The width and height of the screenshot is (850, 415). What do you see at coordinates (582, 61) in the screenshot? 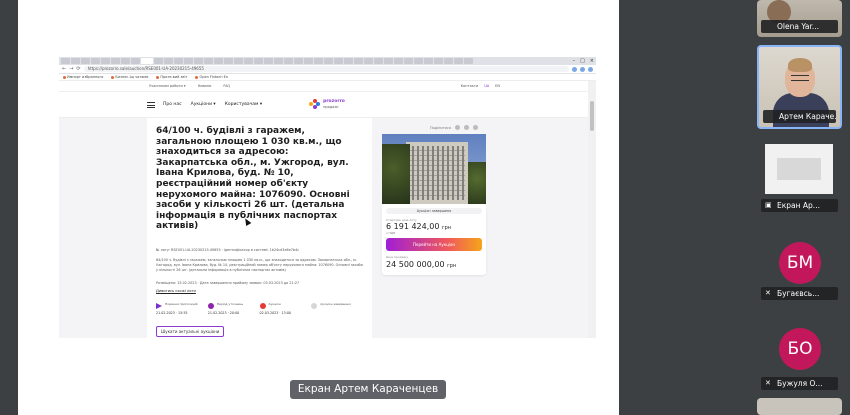
I see `maximize-icon: □` at bounding box center [582, 61].